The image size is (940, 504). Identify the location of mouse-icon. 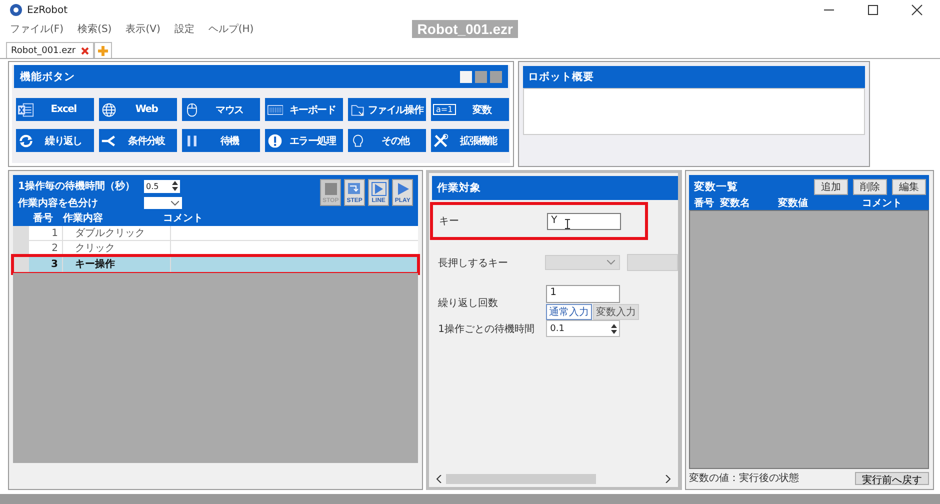
(192, 110).